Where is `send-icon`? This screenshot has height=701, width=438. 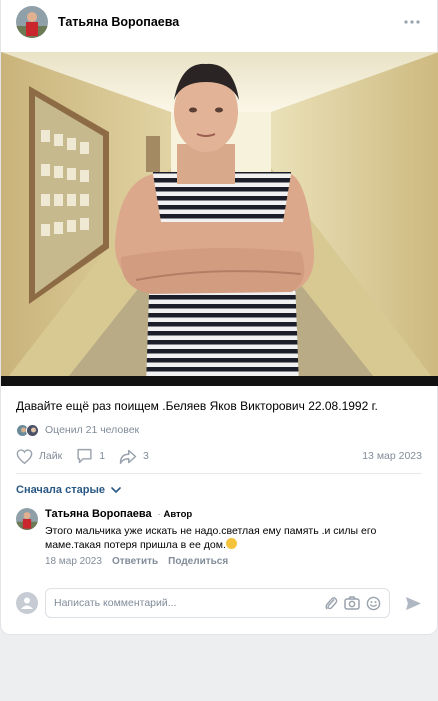 send-icon is located at coordinates (413, 603).